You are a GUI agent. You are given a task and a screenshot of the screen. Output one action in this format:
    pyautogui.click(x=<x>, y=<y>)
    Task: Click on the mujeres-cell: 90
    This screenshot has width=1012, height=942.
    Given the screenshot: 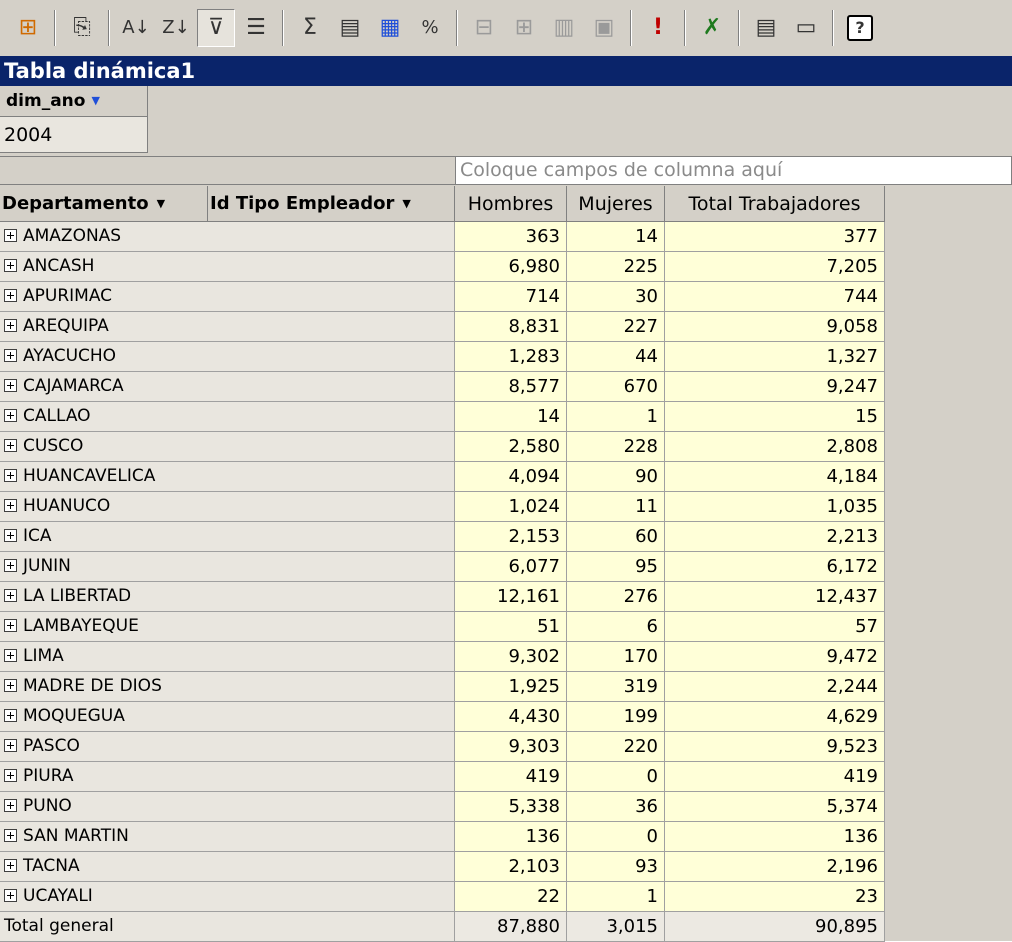 What is the action you would take?
    pyautogui.click(x=616, y=477)
    